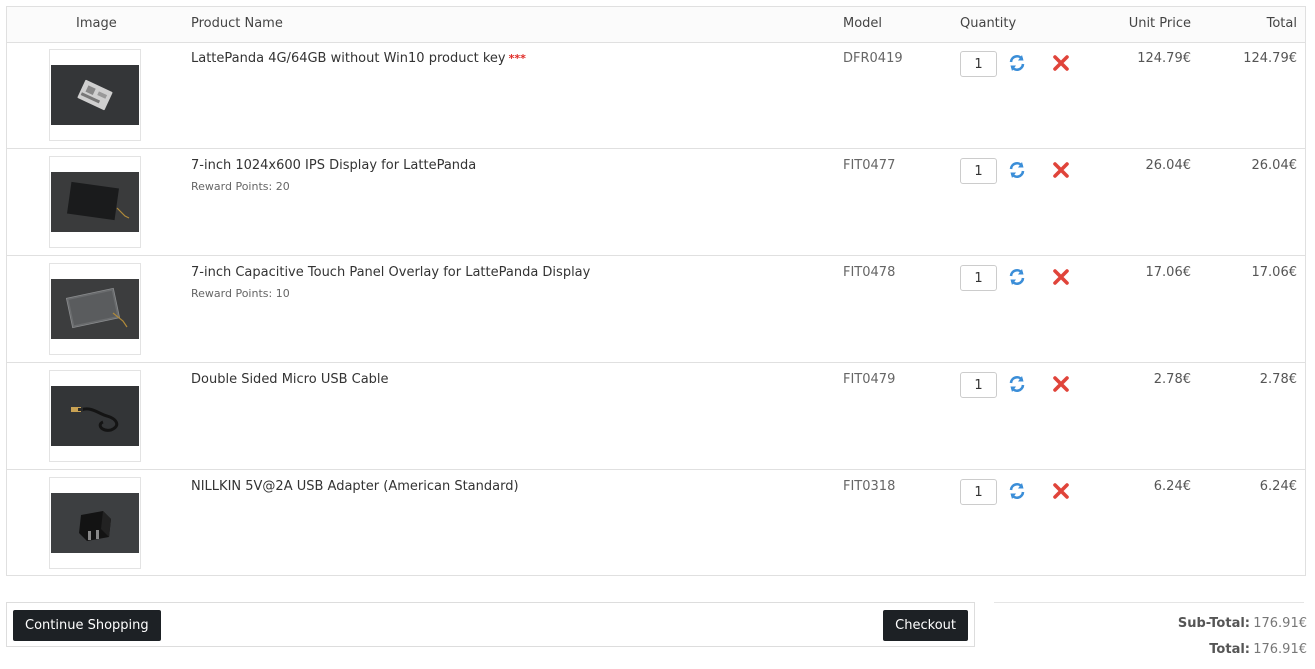 The image size is (1315, 669). Describe the element at coordinates (1168, 272) in the screenshot. I see `unit-price: 17.06€` at that location.